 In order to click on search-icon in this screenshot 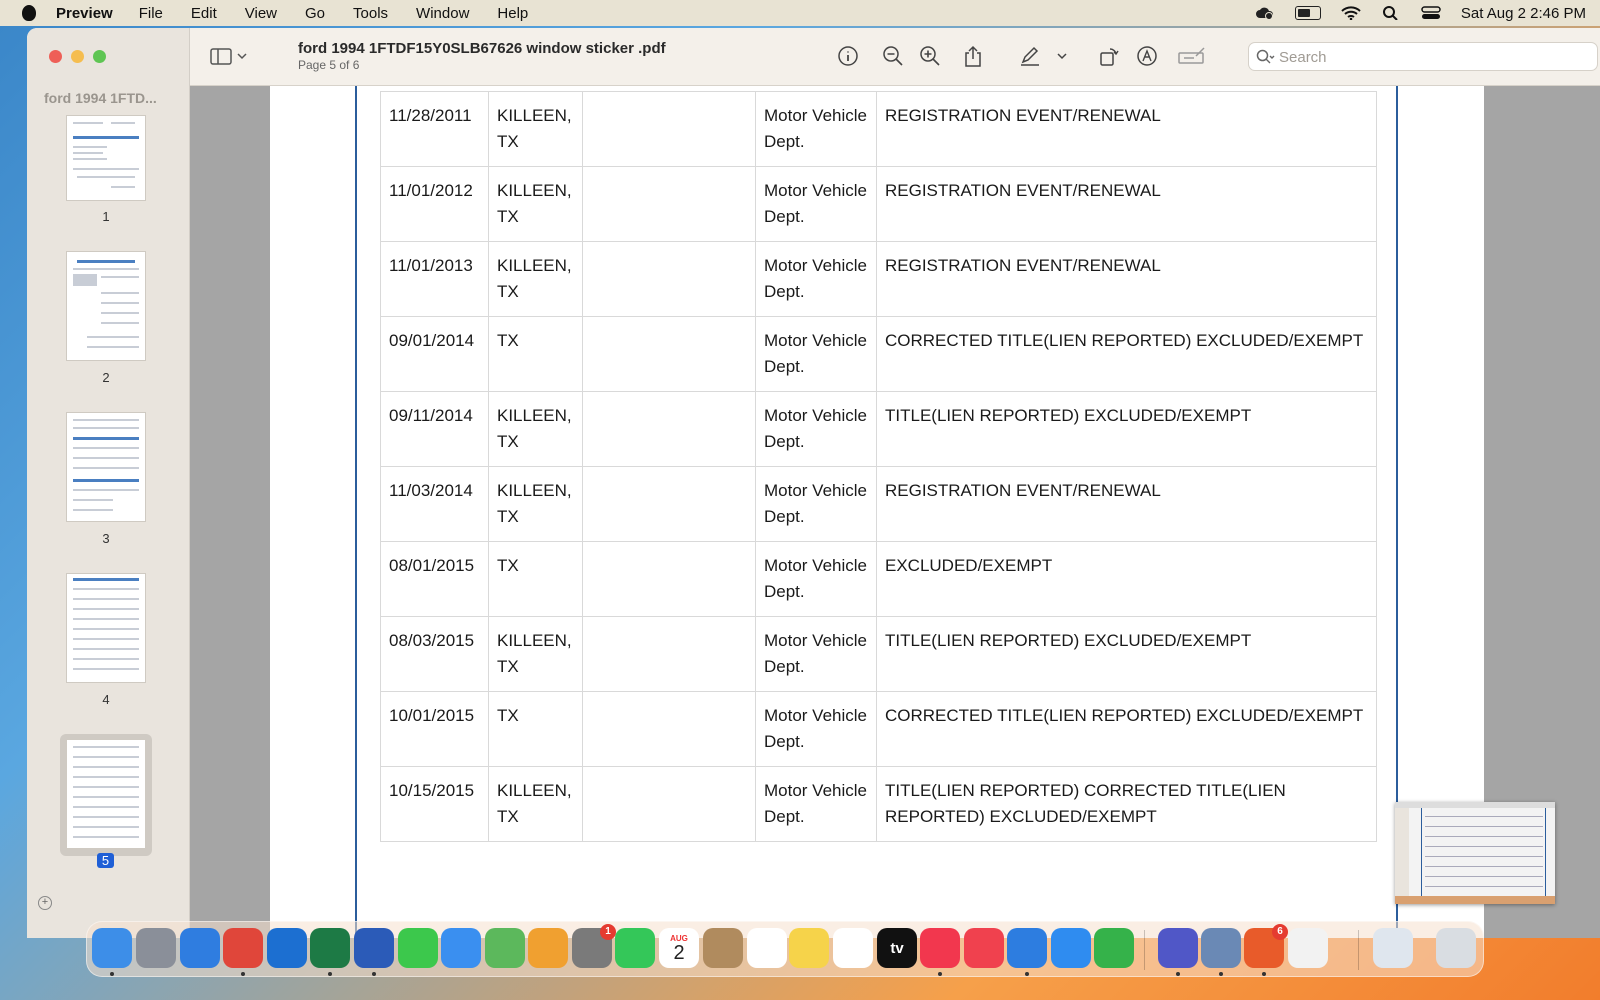, I will do `click(1265, 56)`.